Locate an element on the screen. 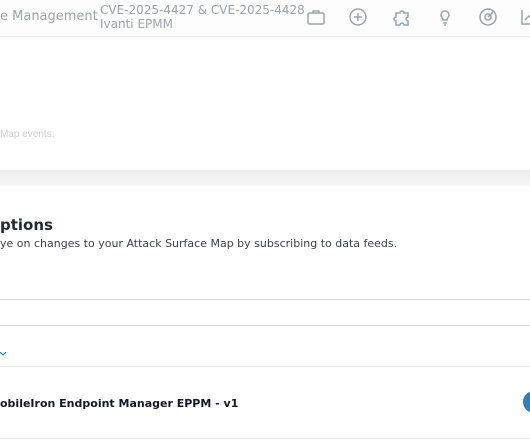 The width and height of the screenshot is (530, 442). modal-backdrop-edge is located at coordinates (265, 178).